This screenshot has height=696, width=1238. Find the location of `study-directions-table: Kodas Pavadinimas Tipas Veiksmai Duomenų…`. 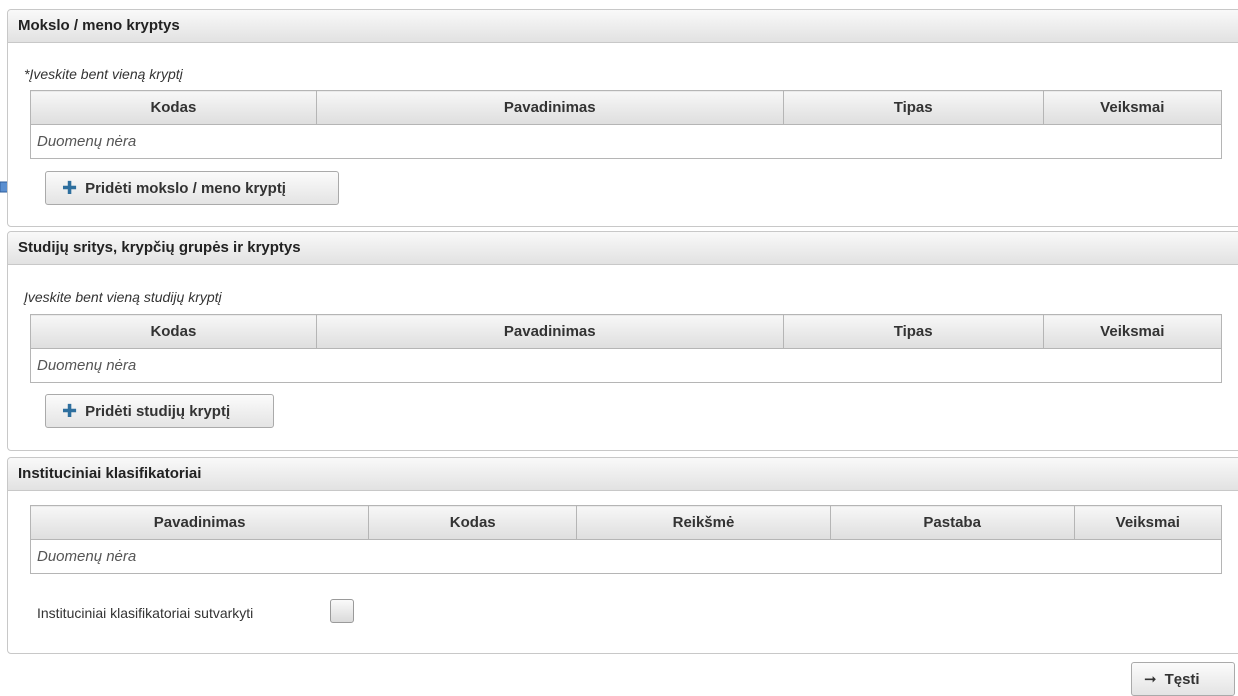

study-directions-table: Kodas Pavadinimas Tipas Veiksmai Duomenų… is located at coordinates (626, 348).